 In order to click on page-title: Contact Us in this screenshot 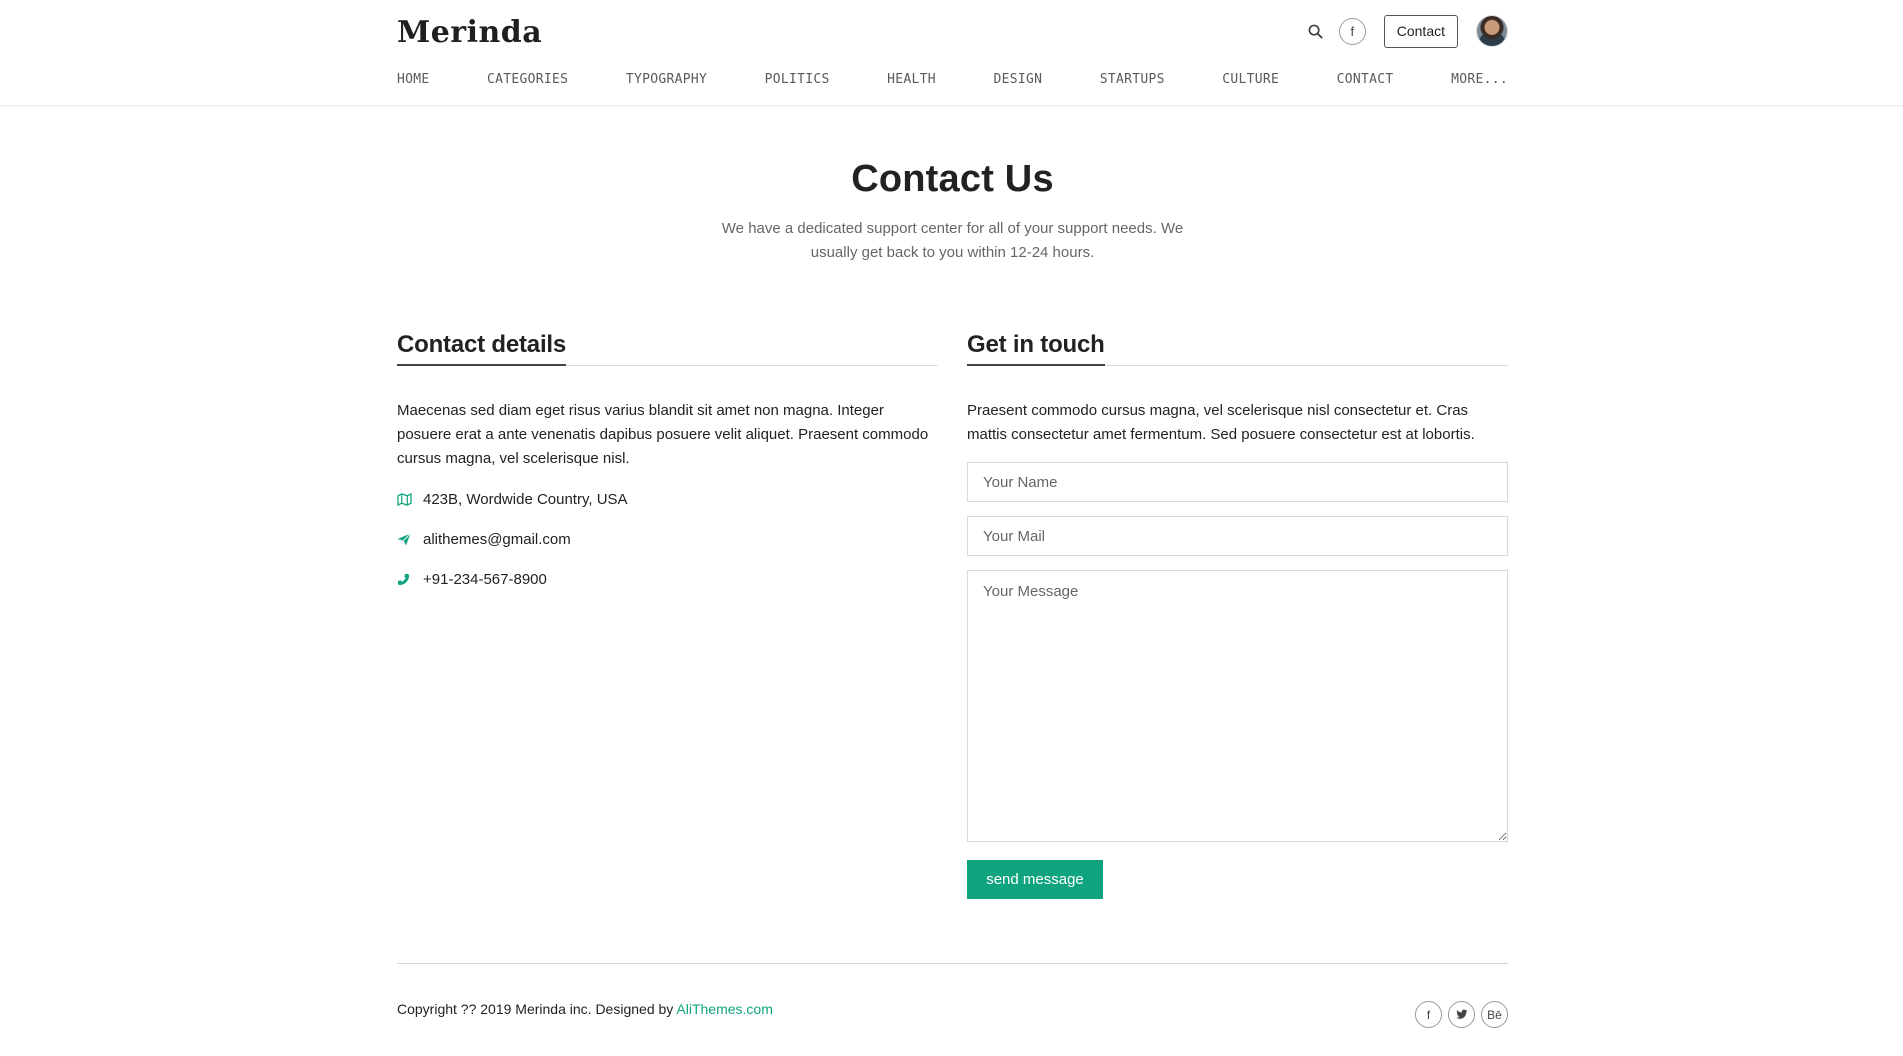, I will do `click(952, 179)`.